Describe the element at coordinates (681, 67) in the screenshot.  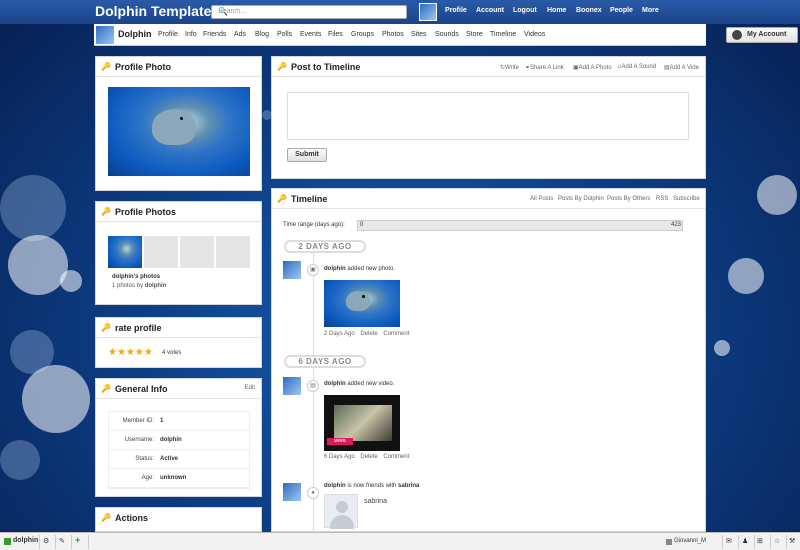
I see `tab-add-video: ▤Add A Vide` at that location.